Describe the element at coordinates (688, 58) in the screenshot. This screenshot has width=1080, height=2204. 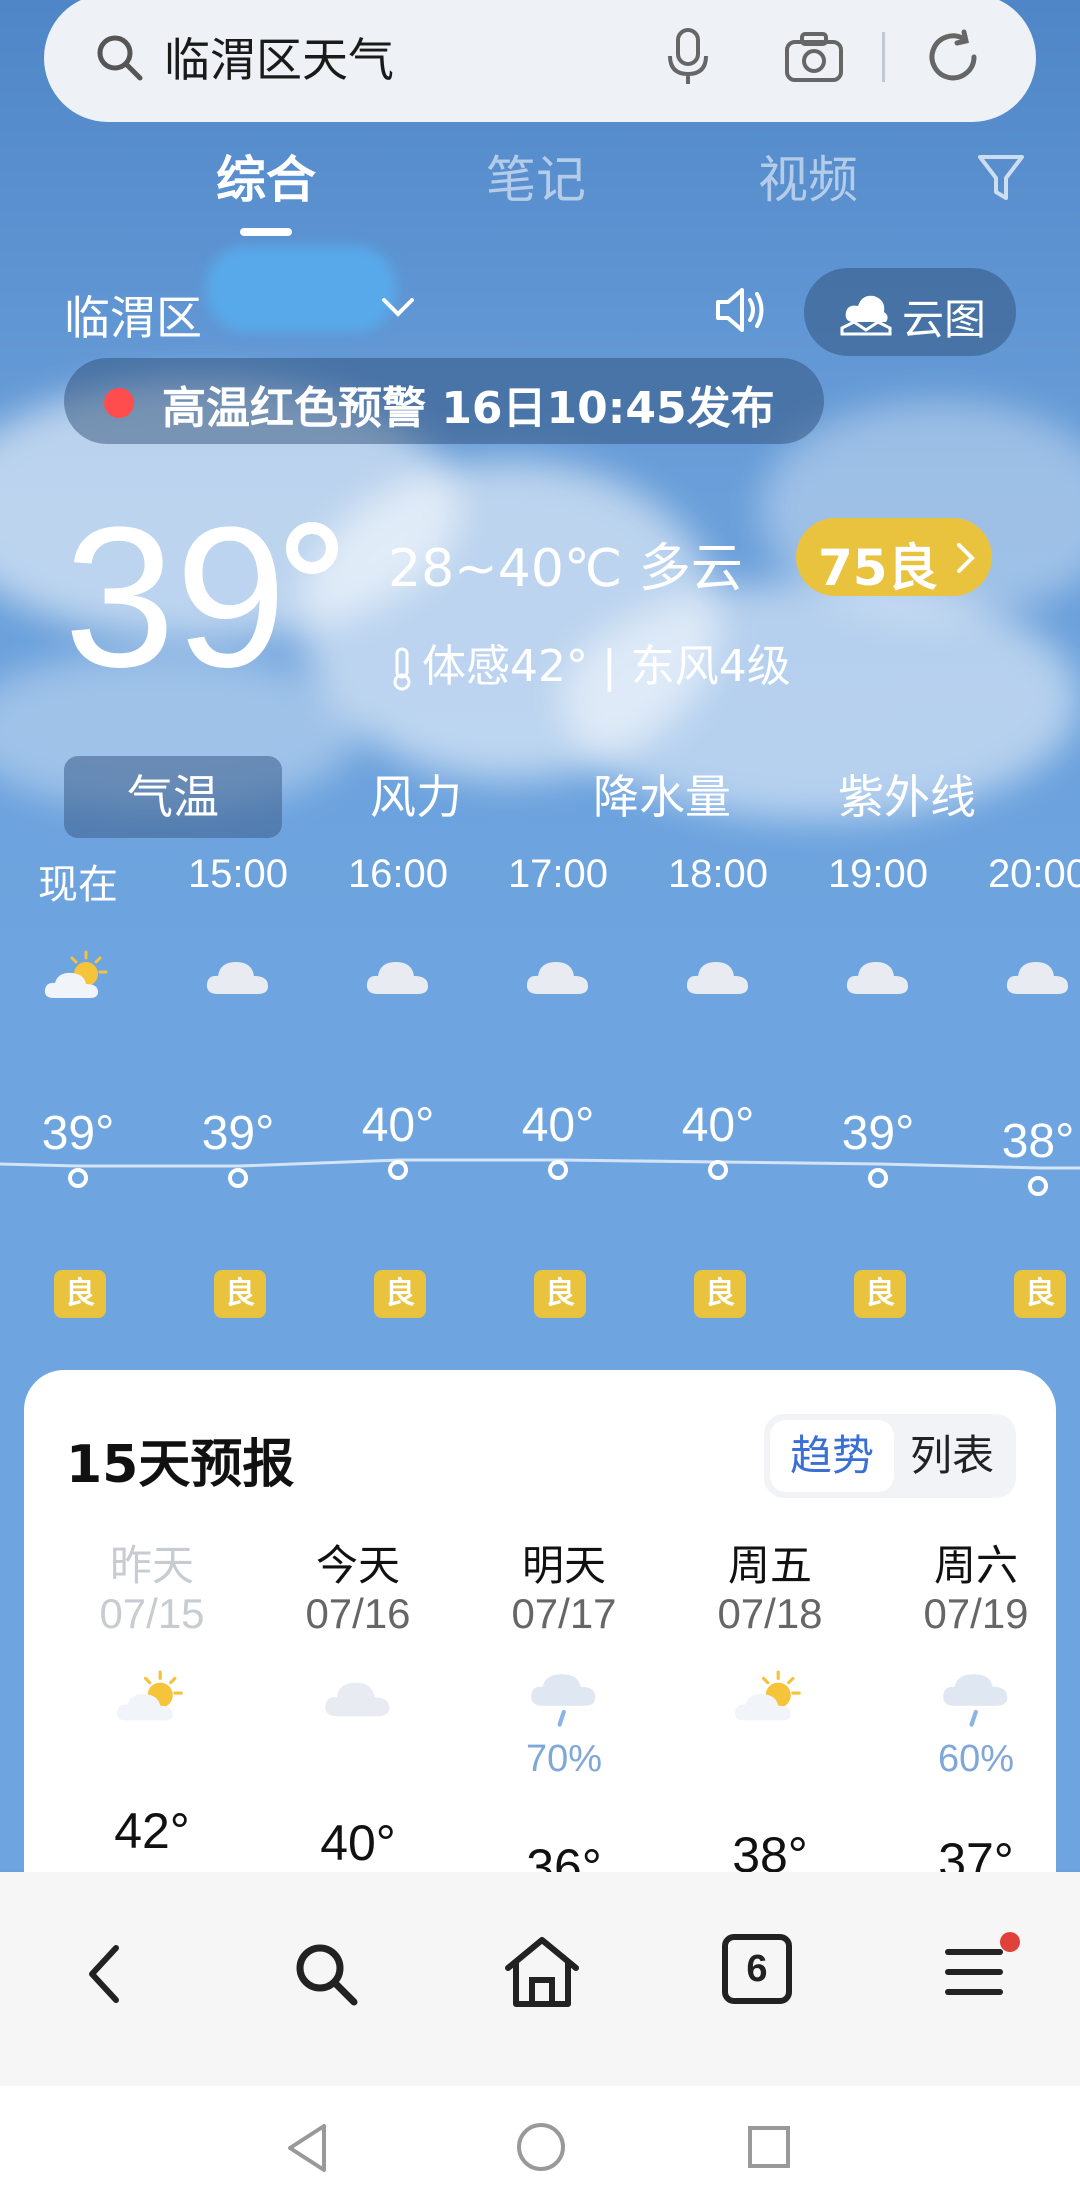
I see `microphone-icon` at that location.